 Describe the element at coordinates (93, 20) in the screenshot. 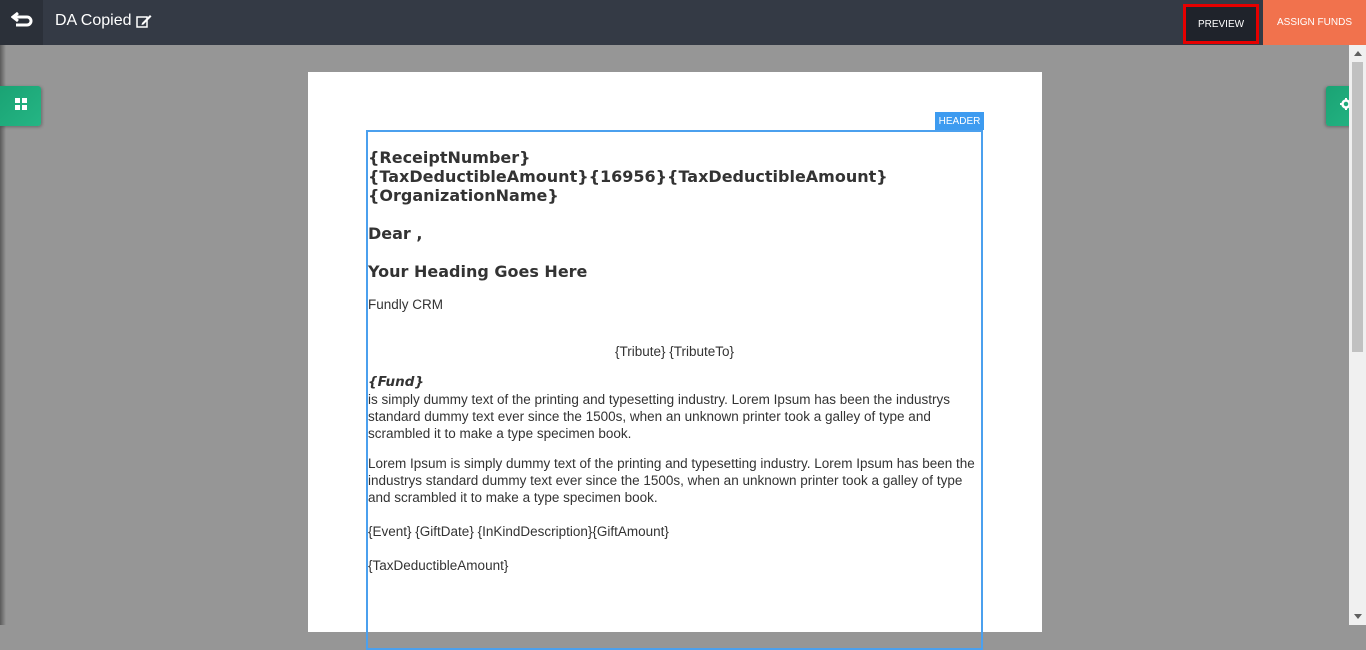

I see `document-title: DA Copied` at that location.